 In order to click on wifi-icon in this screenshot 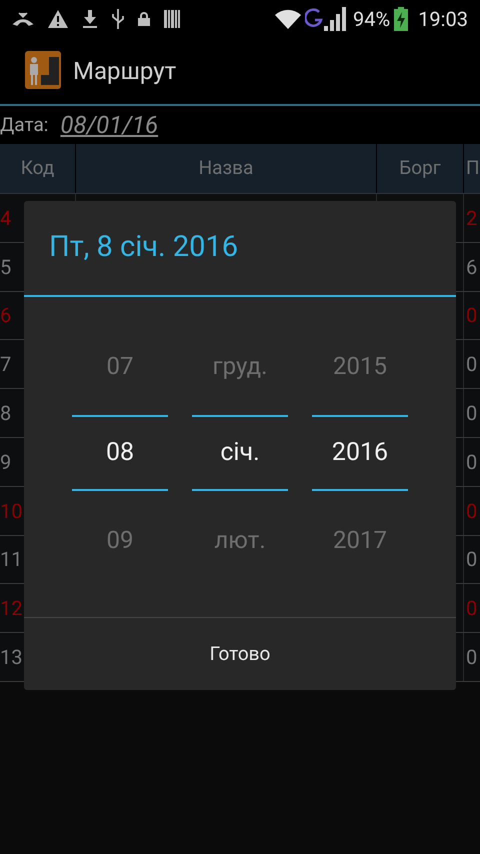, I will do `click(288, 19)`.